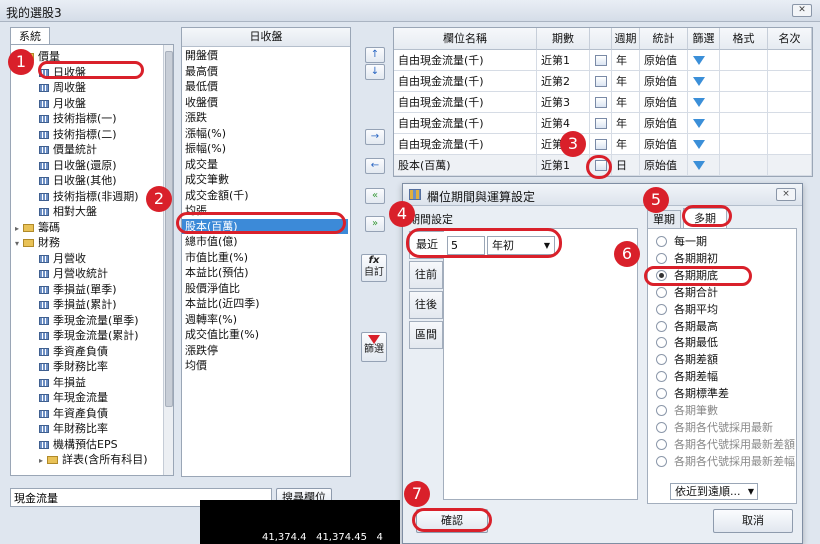 The height and width of the screenshot is (544, 820). What do you see at coordinates (426, 275) in the screenshot?
I see `period-vtab: 往前` at bounding box center [426, 275].